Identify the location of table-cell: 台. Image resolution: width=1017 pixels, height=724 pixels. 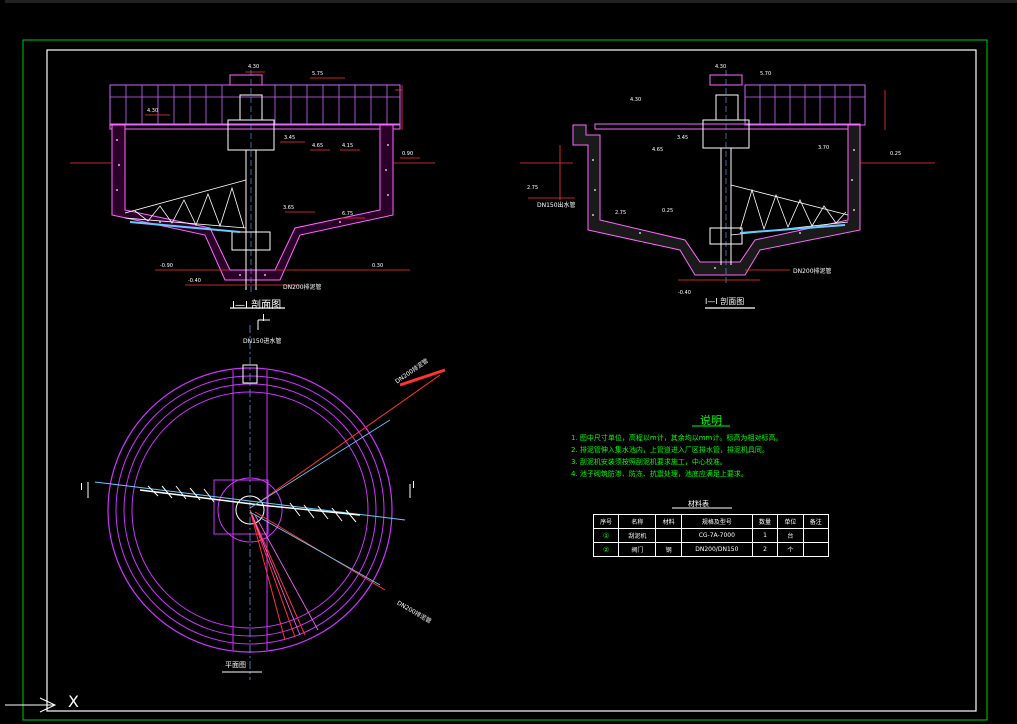
(790, 535).